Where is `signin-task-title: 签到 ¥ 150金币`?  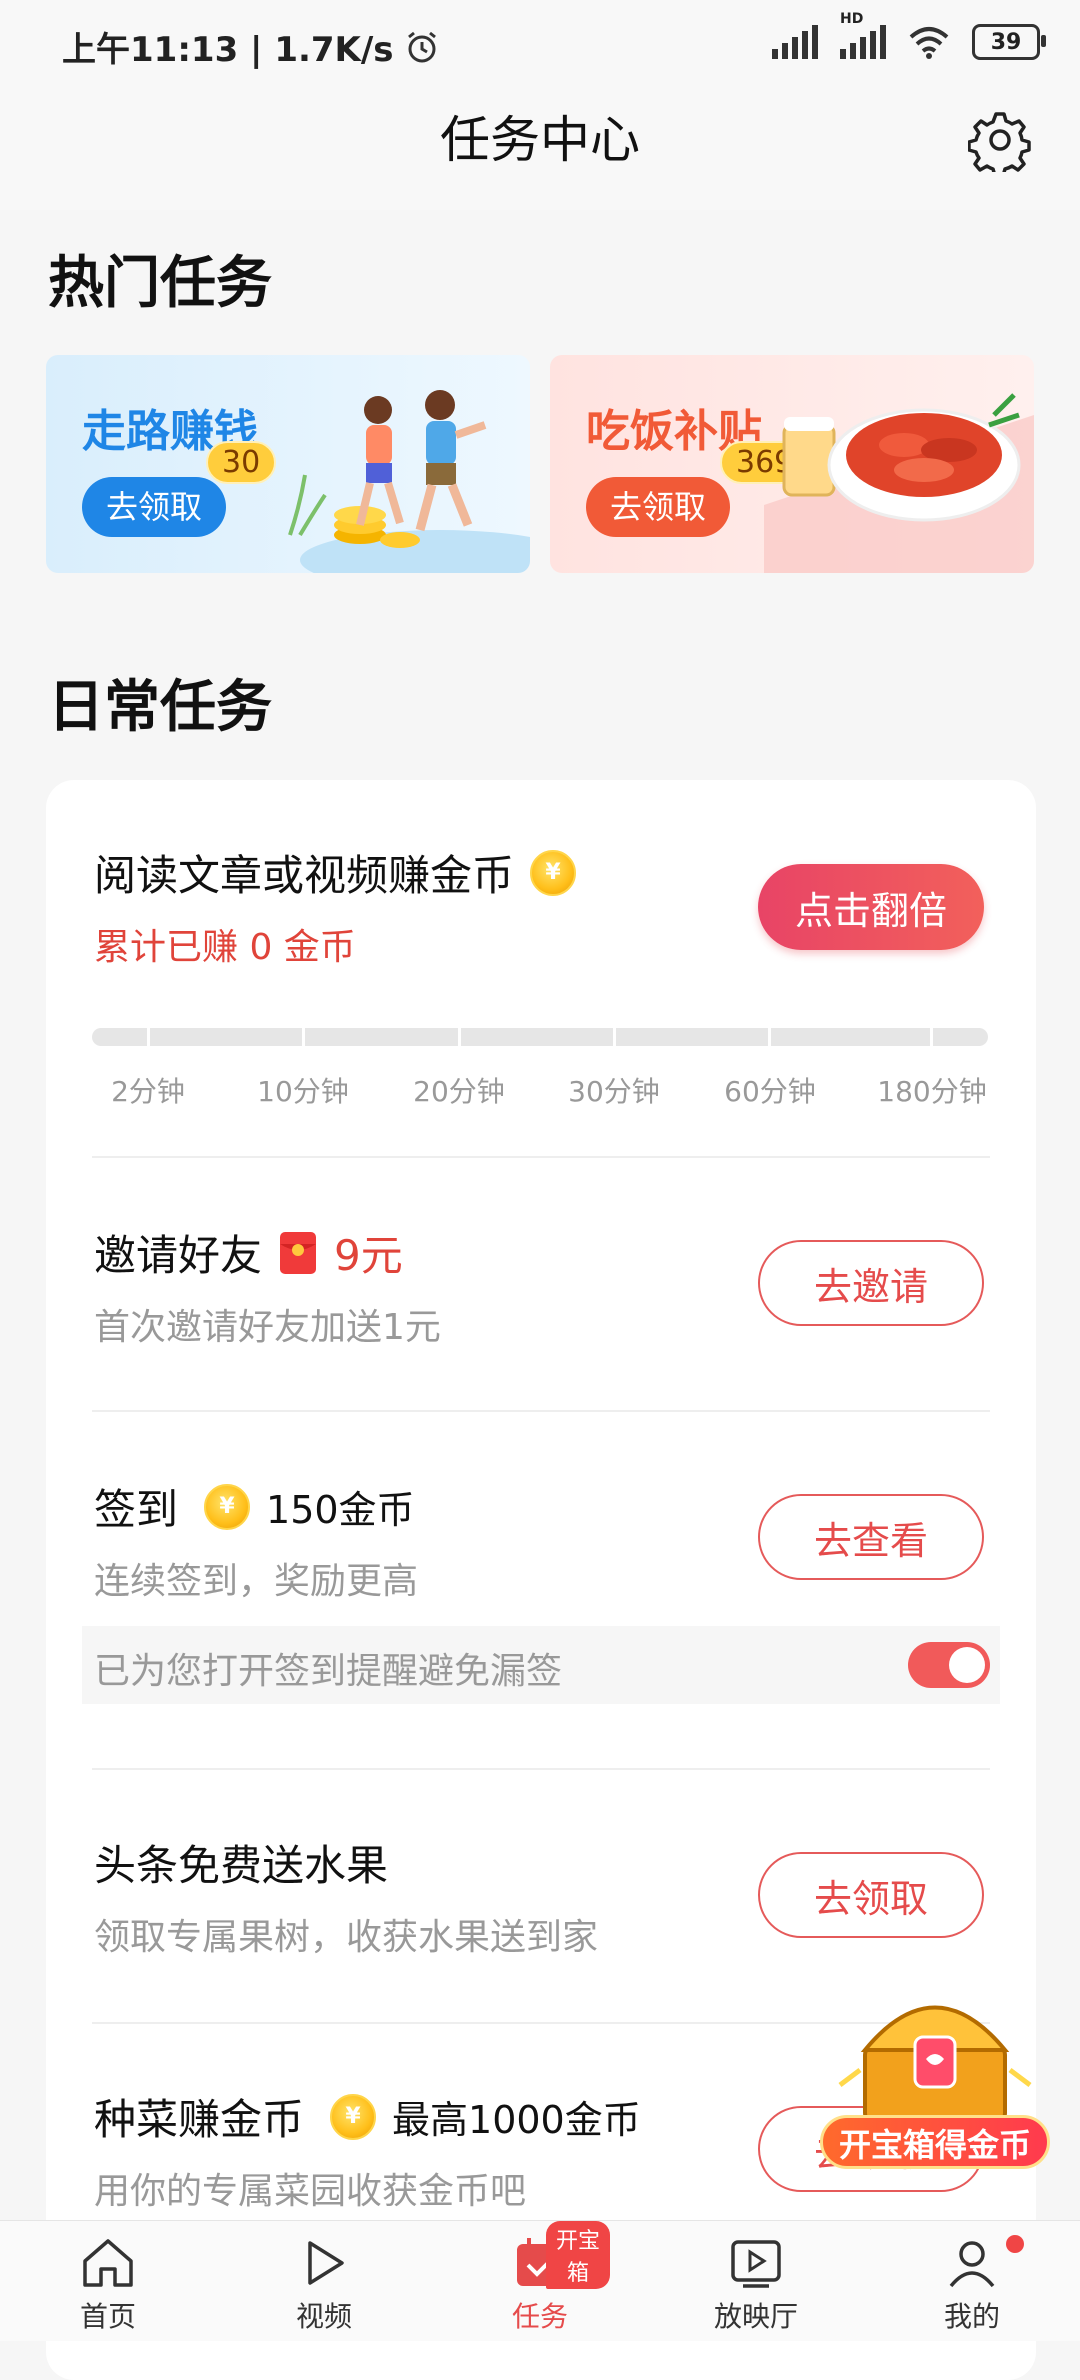
signin-task-title: 签到 ¥ 150金币 is located at coordinates (254, 1508).